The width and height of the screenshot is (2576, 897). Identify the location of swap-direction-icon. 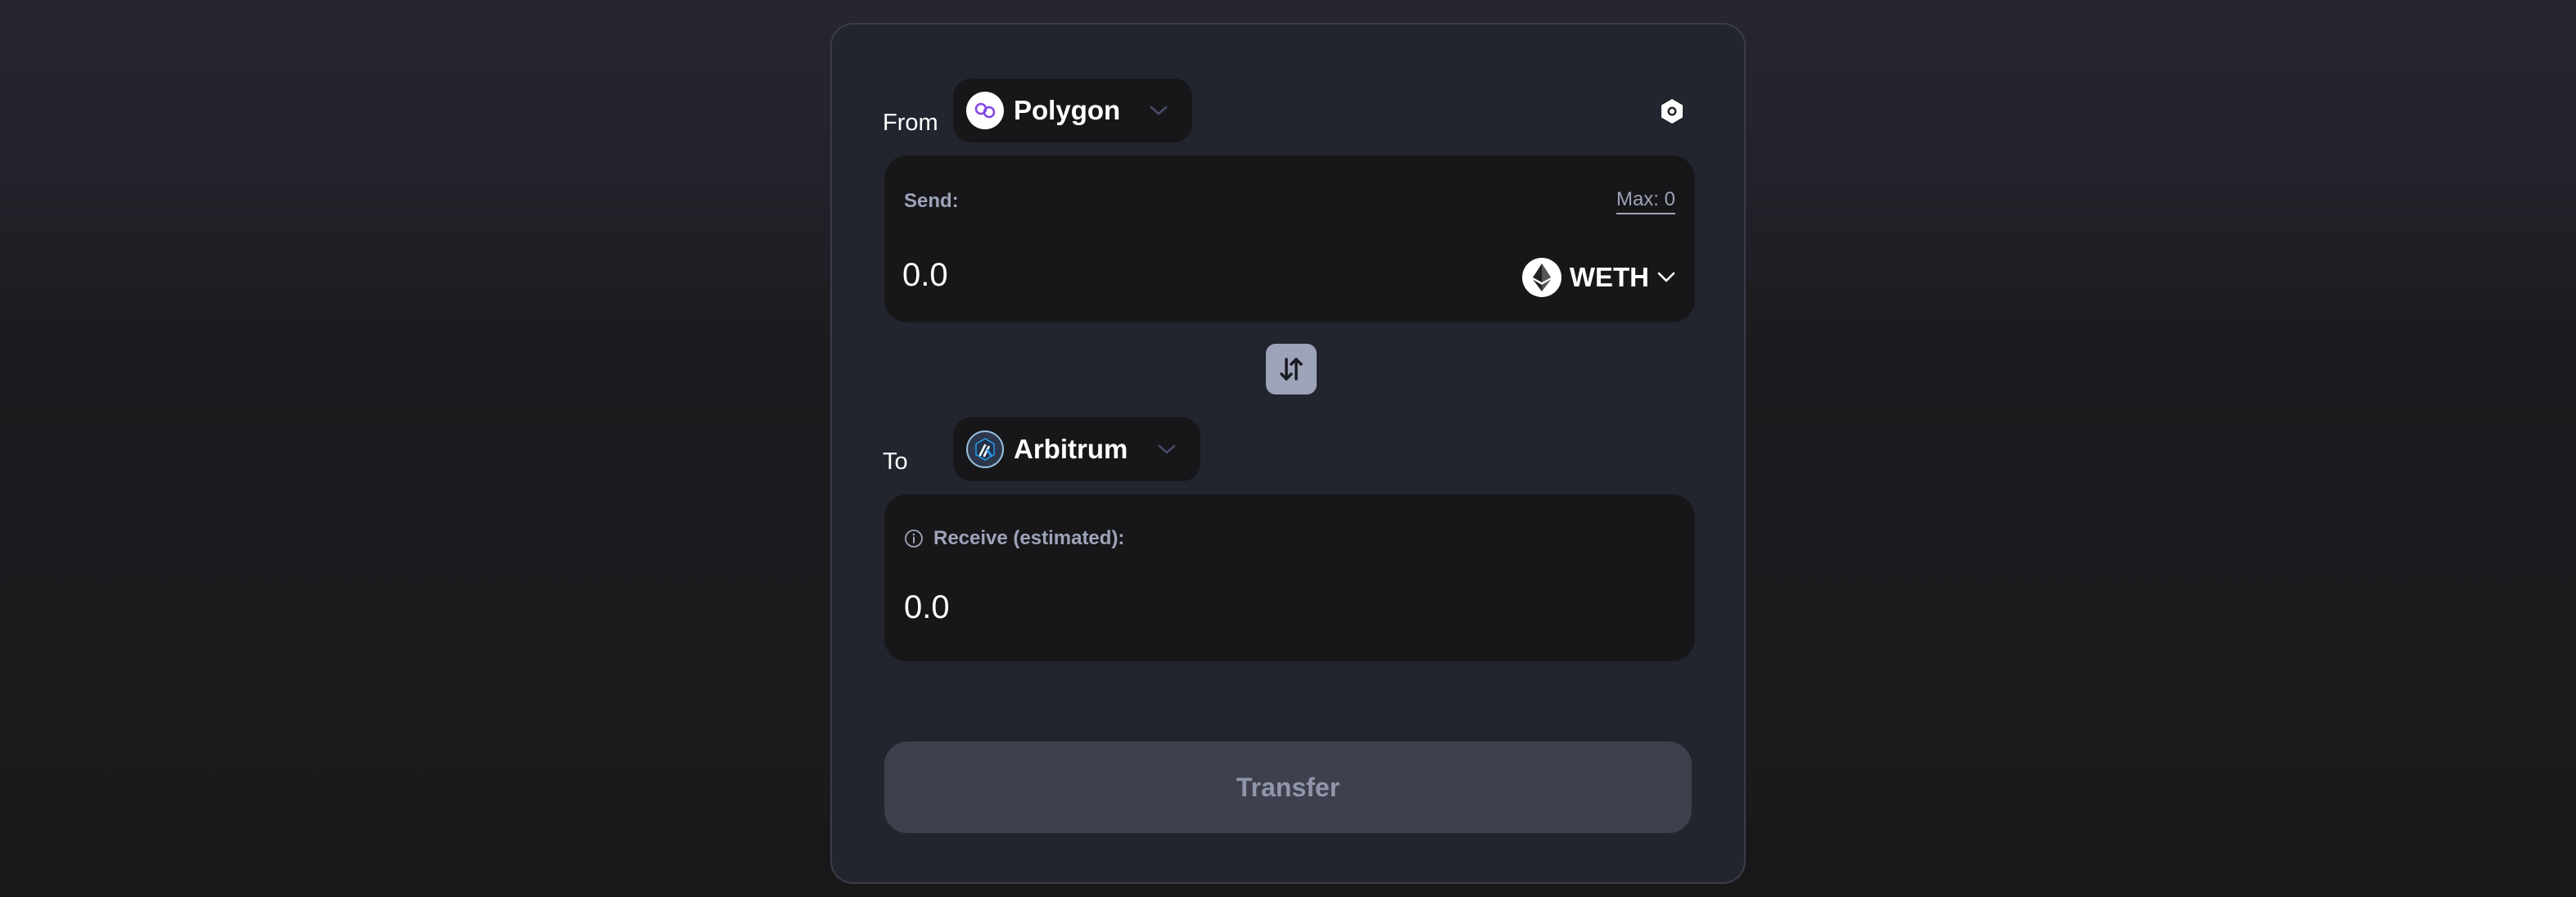
(1291, 369).